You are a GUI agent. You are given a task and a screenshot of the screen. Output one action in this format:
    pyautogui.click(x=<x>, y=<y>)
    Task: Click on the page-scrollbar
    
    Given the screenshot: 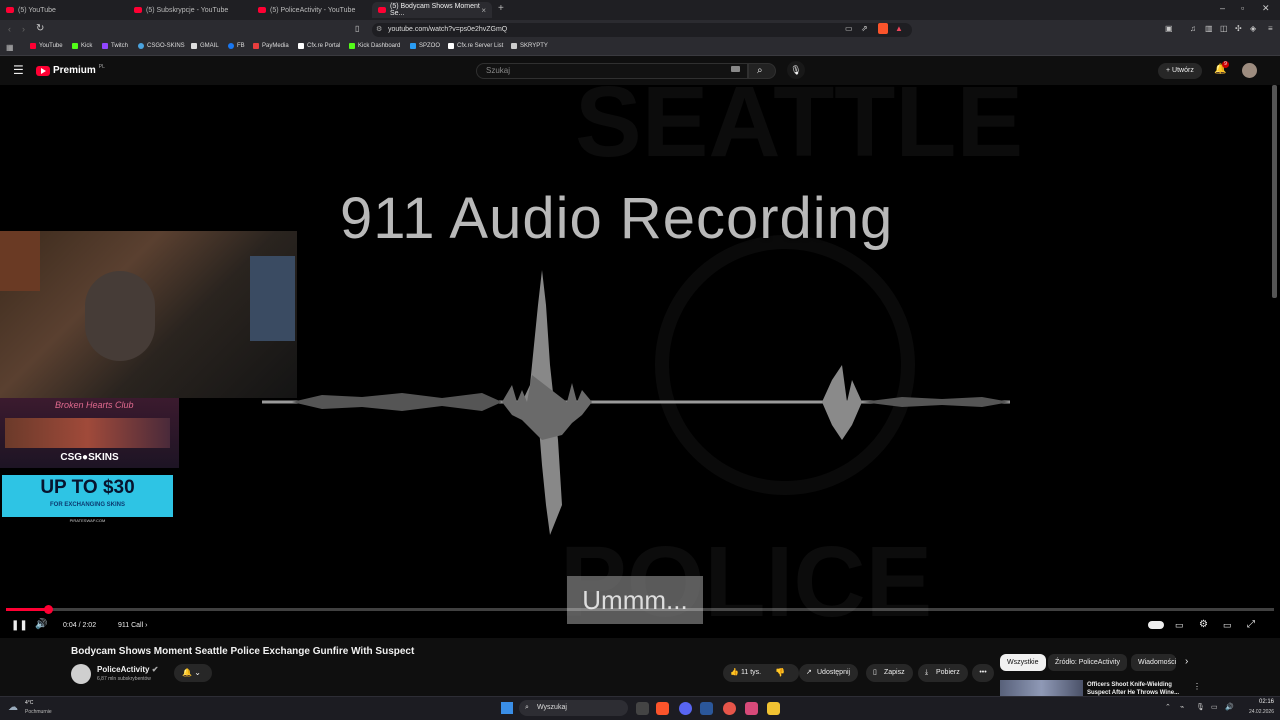 What is the action you would take?
    pyautogui.click(x=1274, y=191)
    